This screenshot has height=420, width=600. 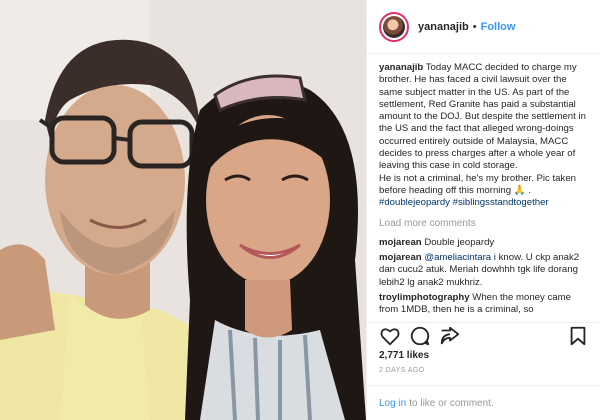 What do you see at coordinates (450, 336) in the screenshot?
I see `share-icon` at bounding box center [450, 336].